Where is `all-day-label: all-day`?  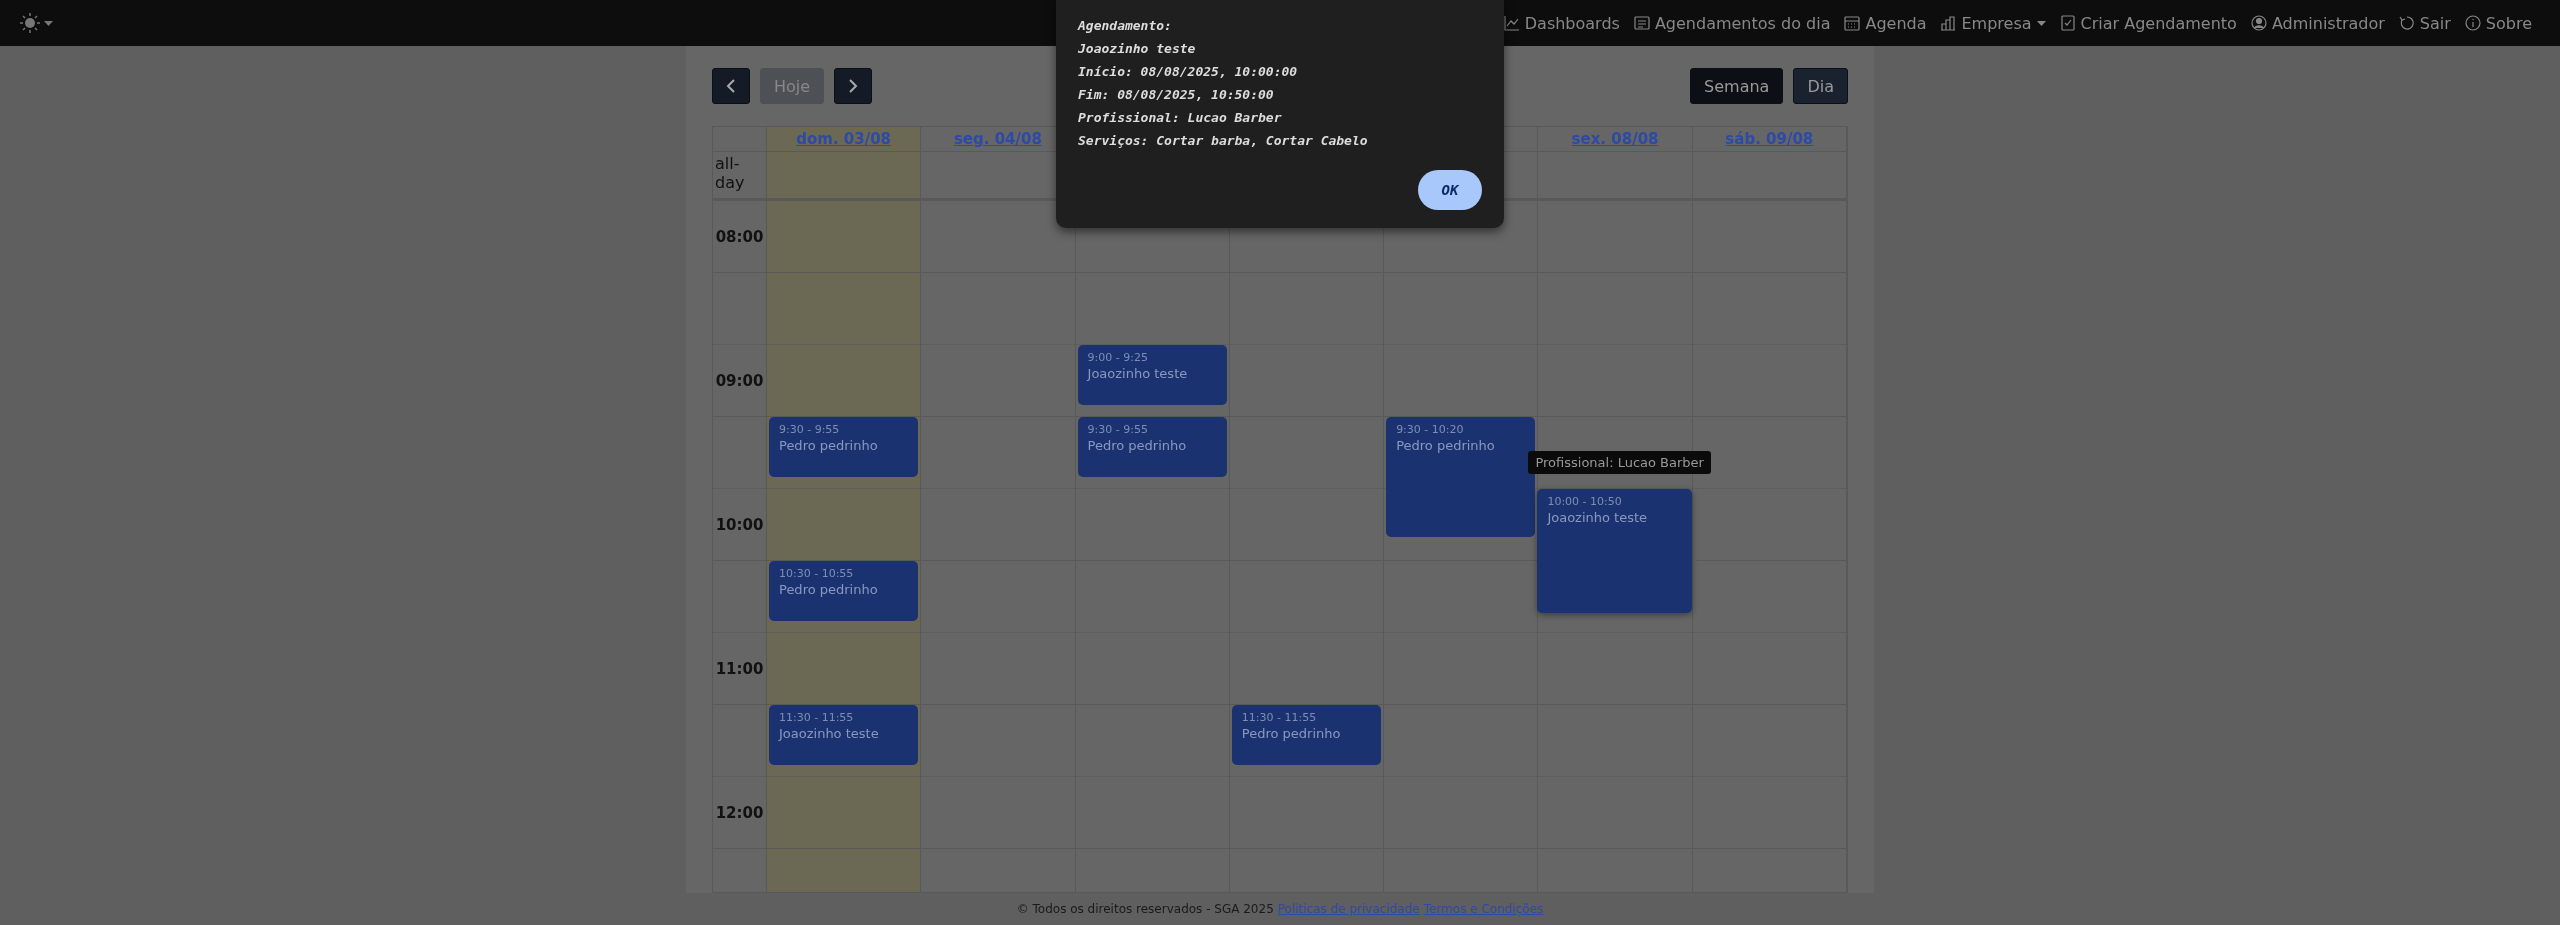 all-day-label: all-day is located at coordinates (730, 173).